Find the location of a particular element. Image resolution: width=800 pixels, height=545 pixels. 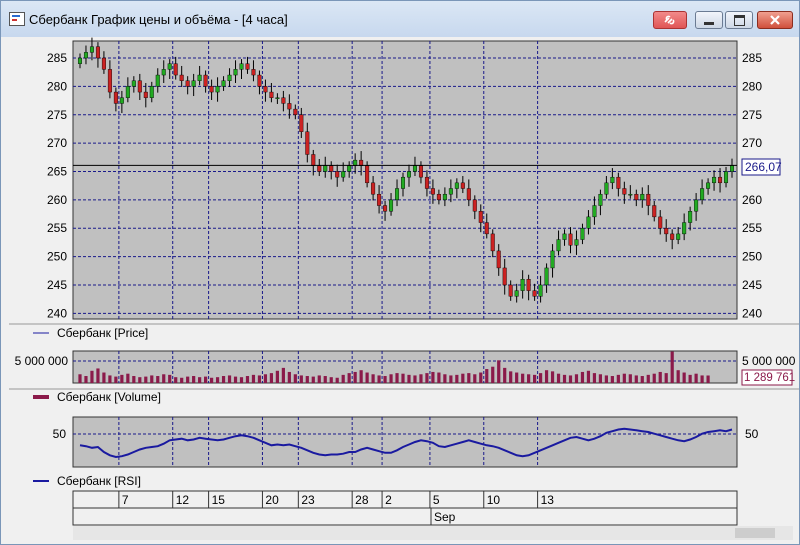

maximize-button is located at coordinates (739, 20).